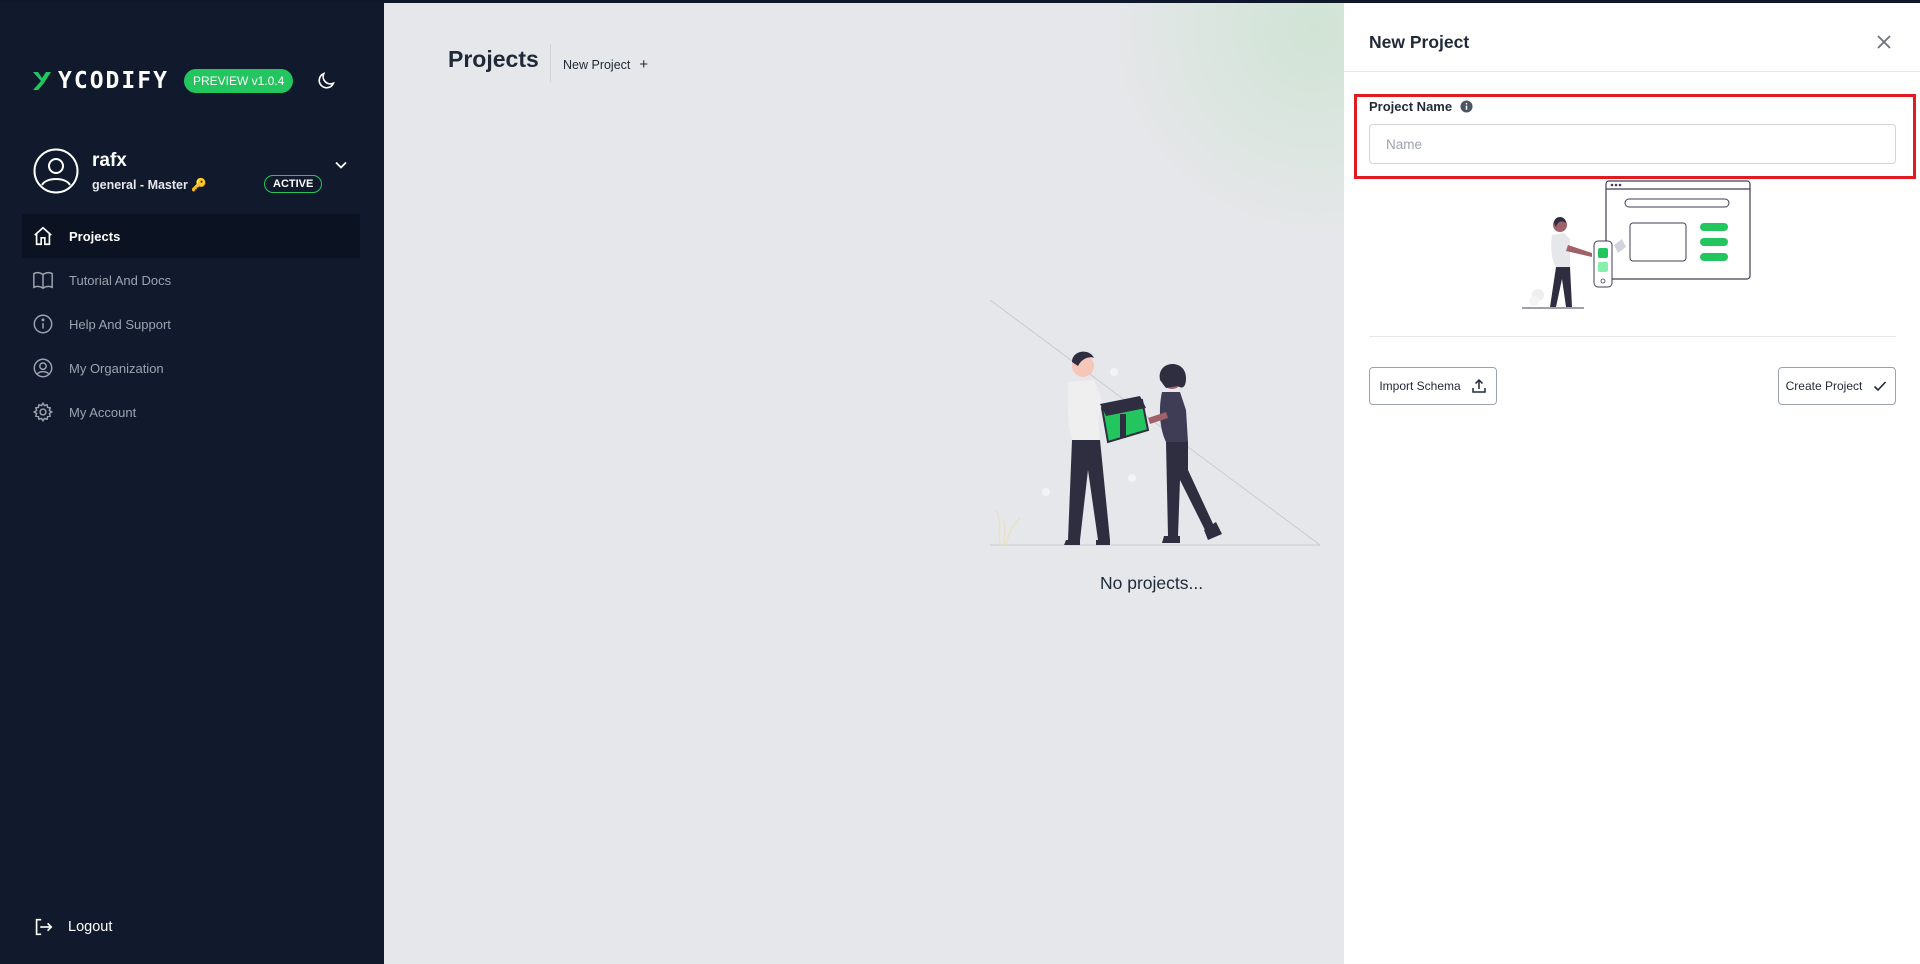 The image size is (1920, 964). What do you see at coordinates (1632, 336) in the screenshot?
I see `panel-separator` at bounding box center [1632, 336].